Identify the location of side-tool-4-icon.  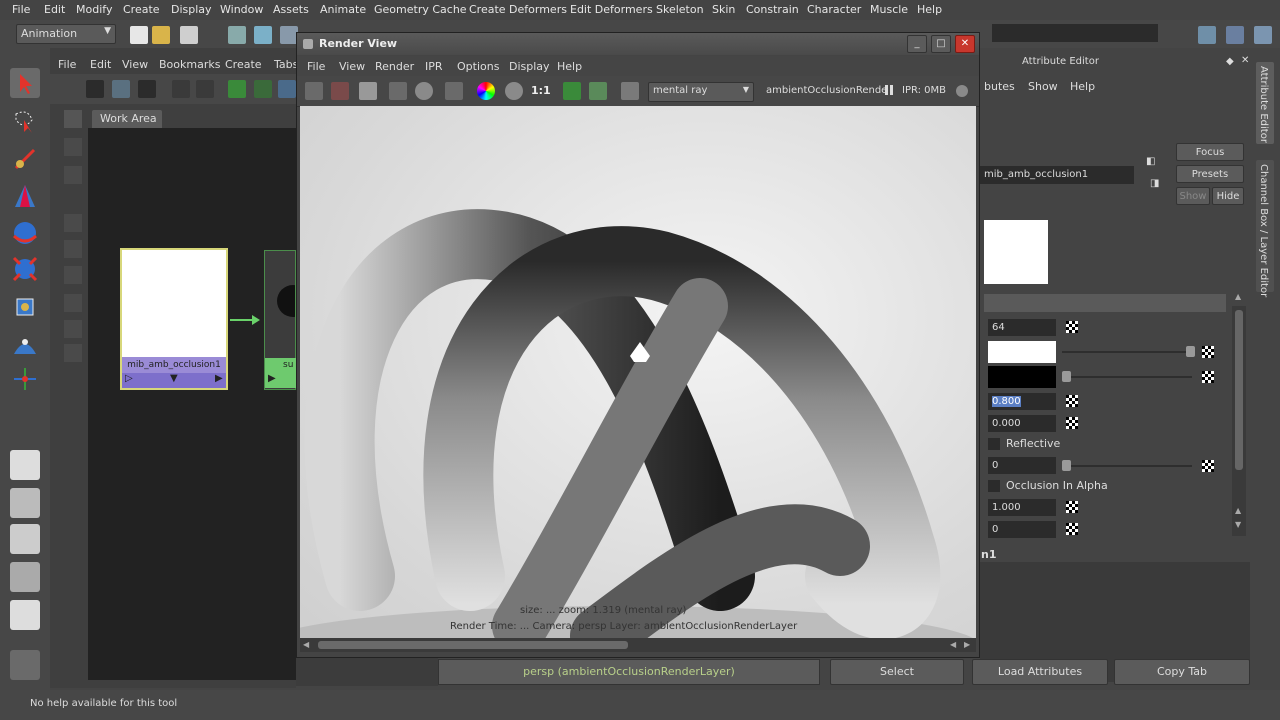
(73, 223).